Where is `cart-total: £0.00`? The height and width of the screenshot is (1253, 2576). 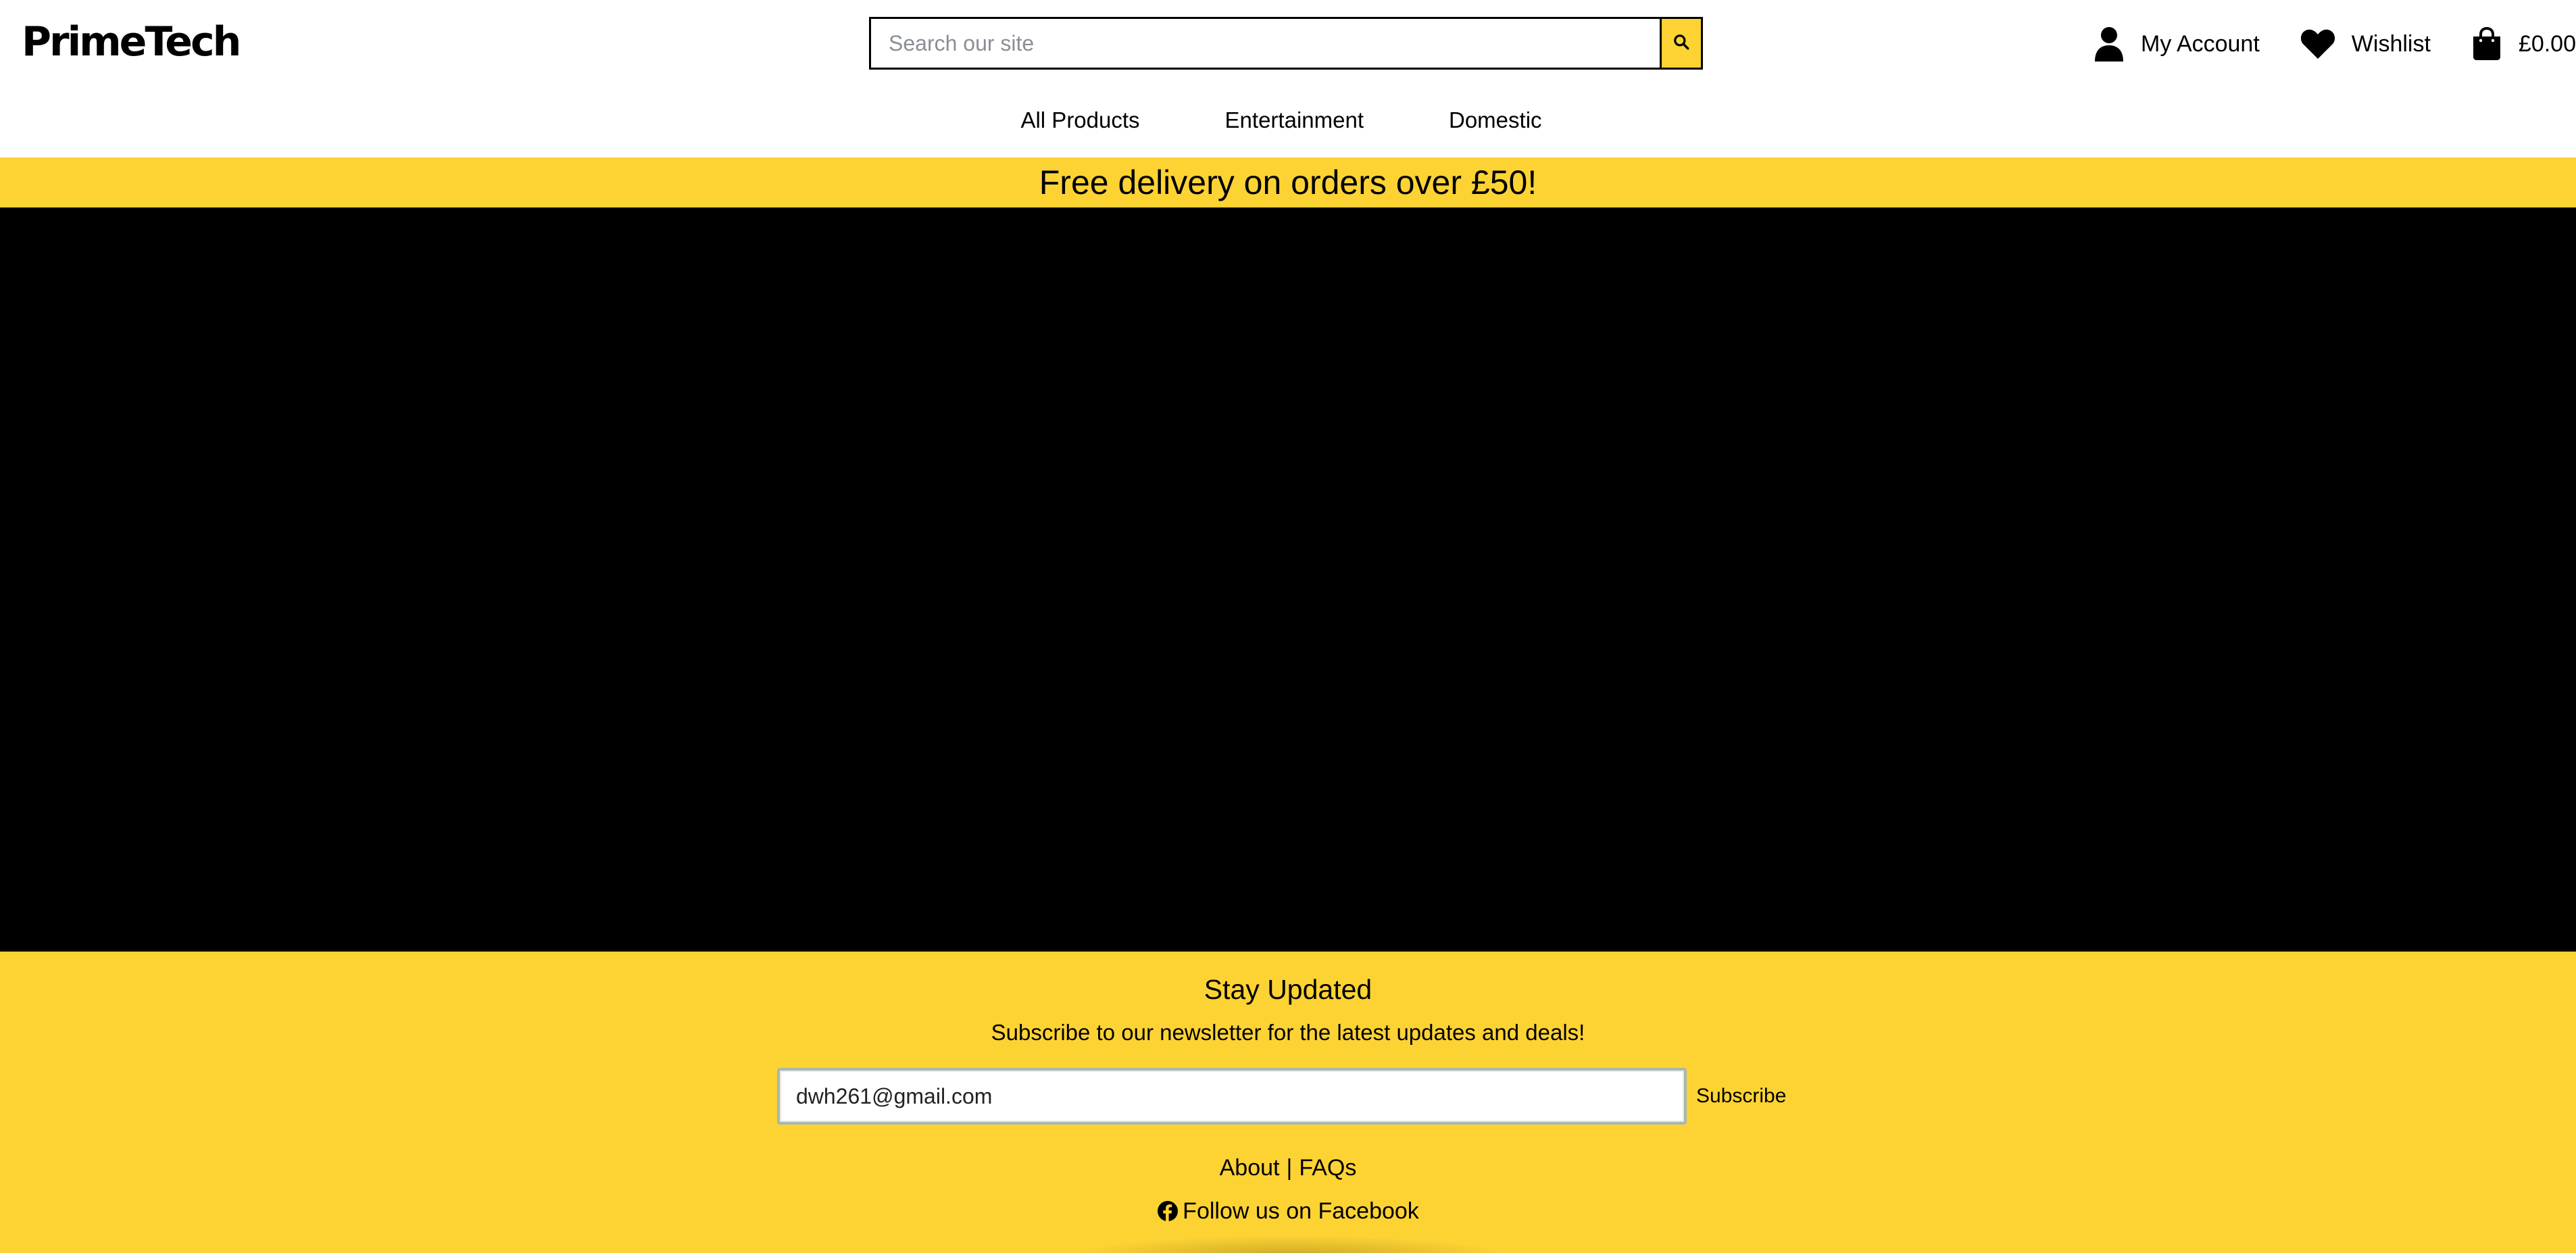
cart-total: £0.00 is located at coordinates (2547, 43).